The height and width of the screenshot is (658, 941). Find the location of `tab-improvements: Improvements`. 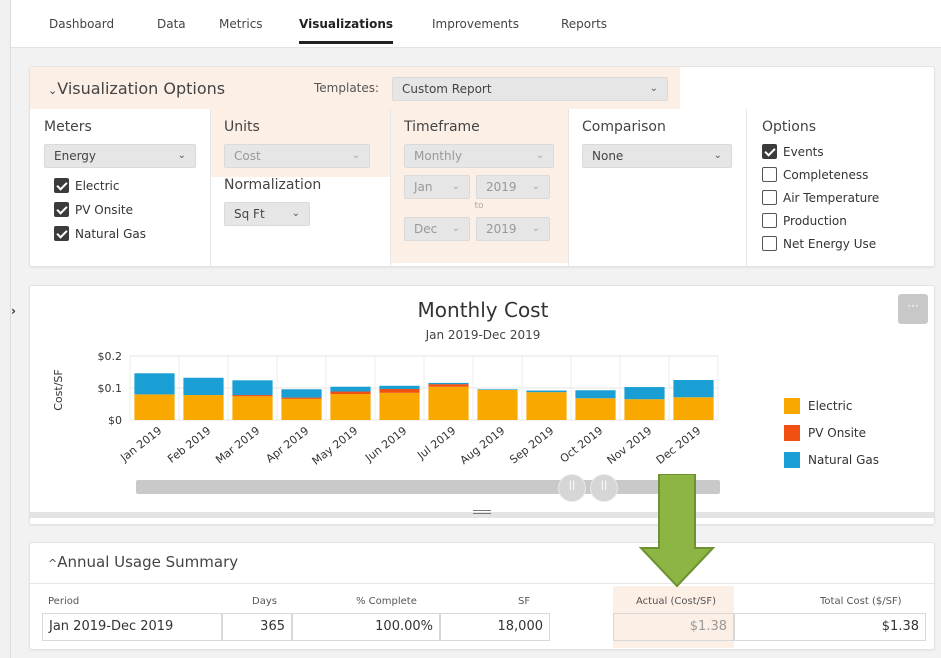

tab-improvements: Improvements is located at coordinates (475, 24).